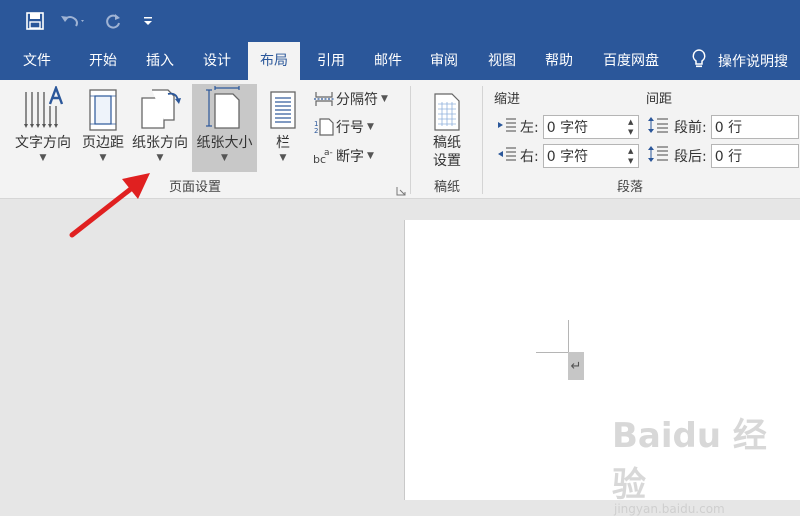 The image size is (800, 516). What do you see at coordinates (529, 157) in the screenshot?
I see `indent-right-label: 右:` at bounding box center [529, 157].